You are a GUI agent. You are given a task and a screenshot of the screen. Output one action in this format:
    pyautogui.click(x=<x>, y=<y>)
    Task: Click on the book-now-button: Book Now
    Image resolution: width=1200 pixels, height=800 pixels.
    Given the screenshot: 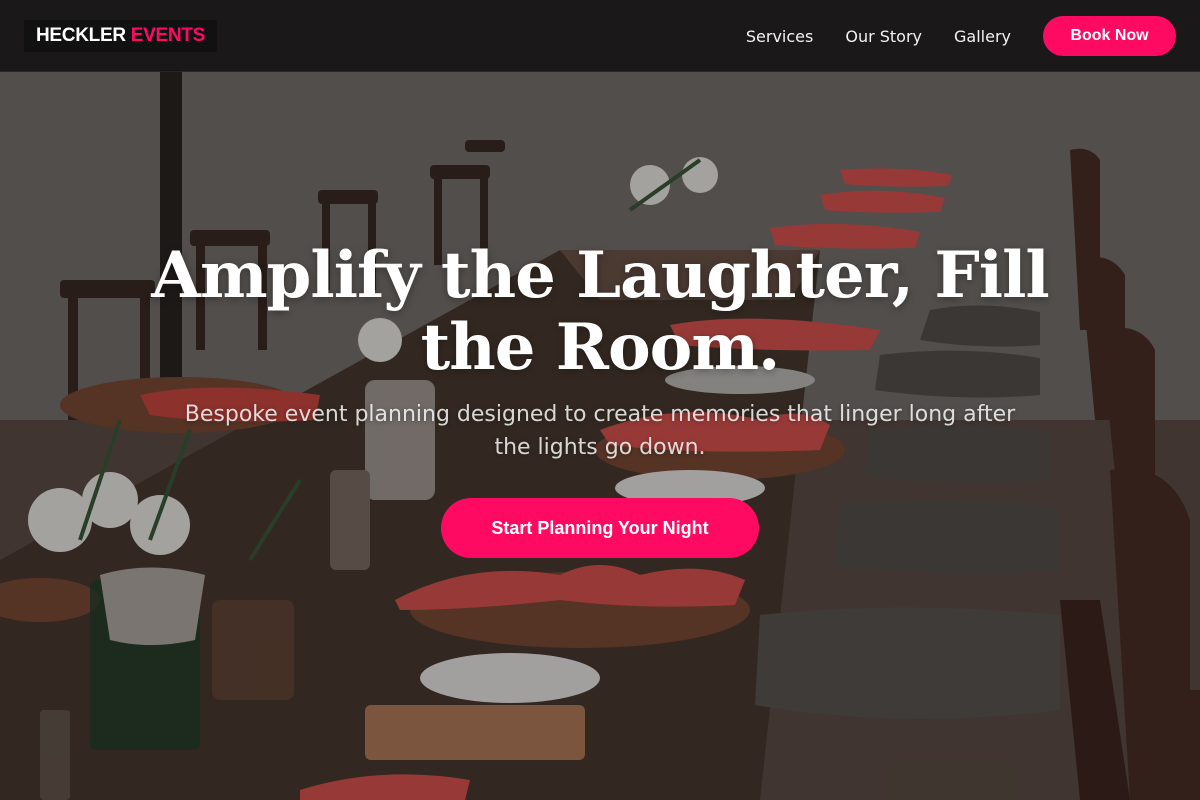 What is the action you would take?
    pyautogui.click(x=1109, y=36)
    